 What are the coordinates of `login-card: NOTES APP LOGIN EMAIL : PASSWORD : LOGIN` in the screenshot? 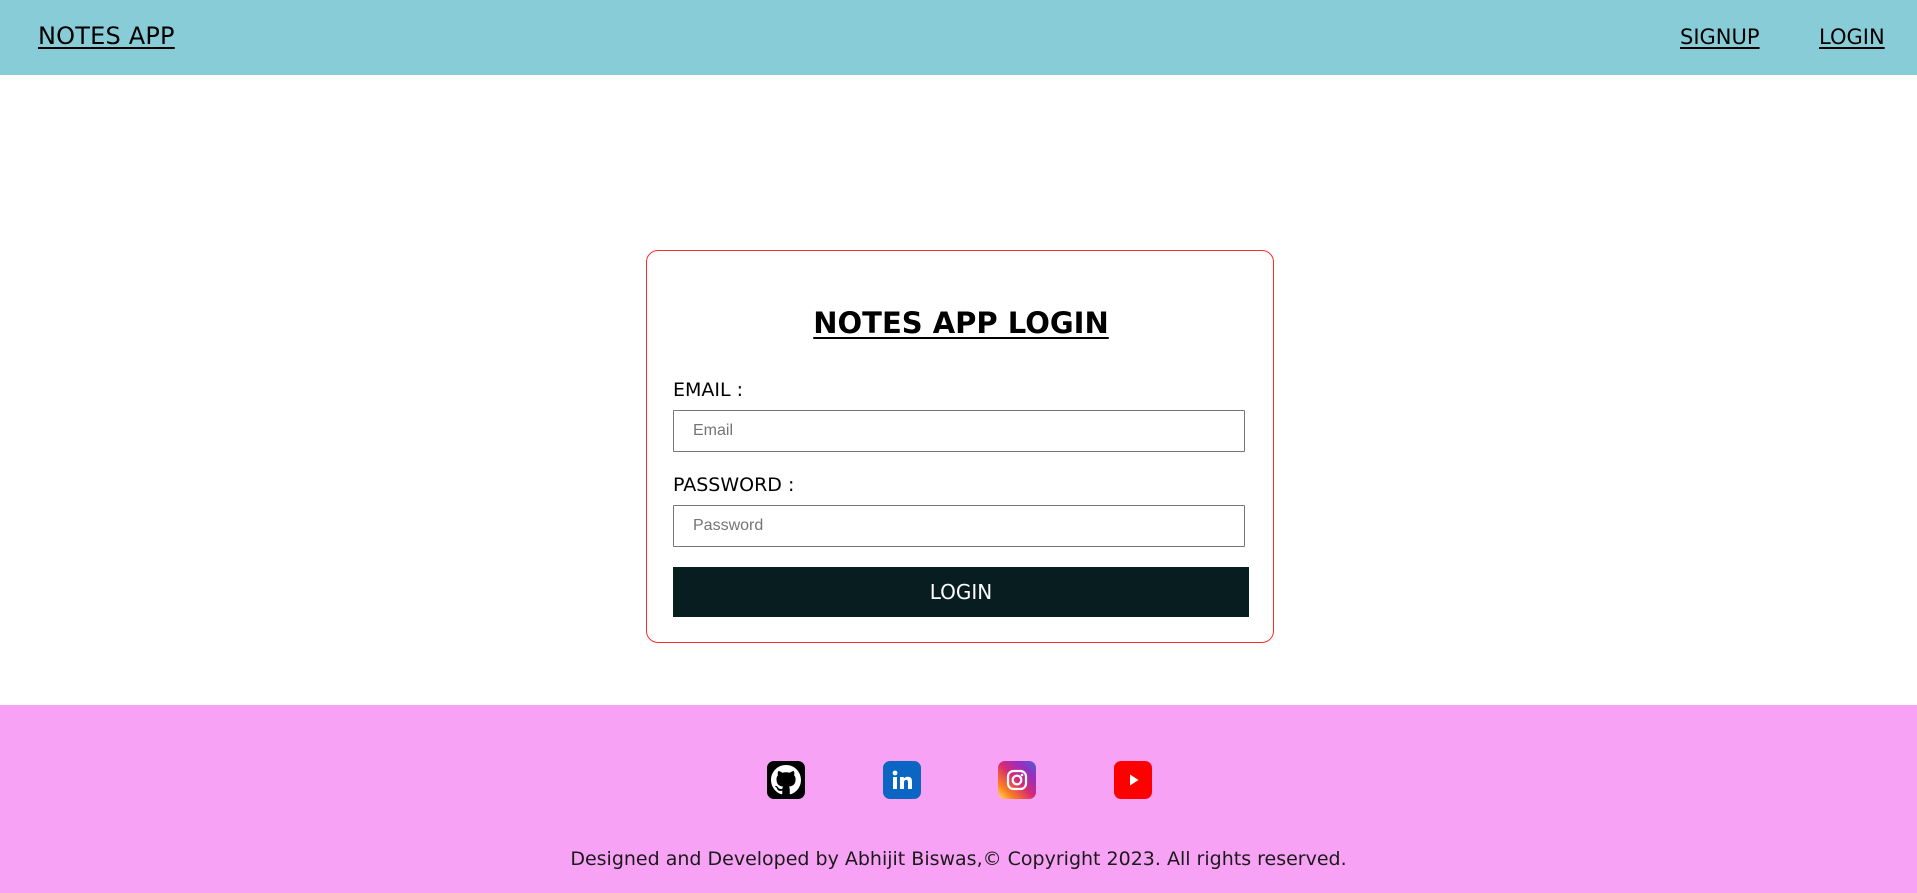 It's located at (960, 446).